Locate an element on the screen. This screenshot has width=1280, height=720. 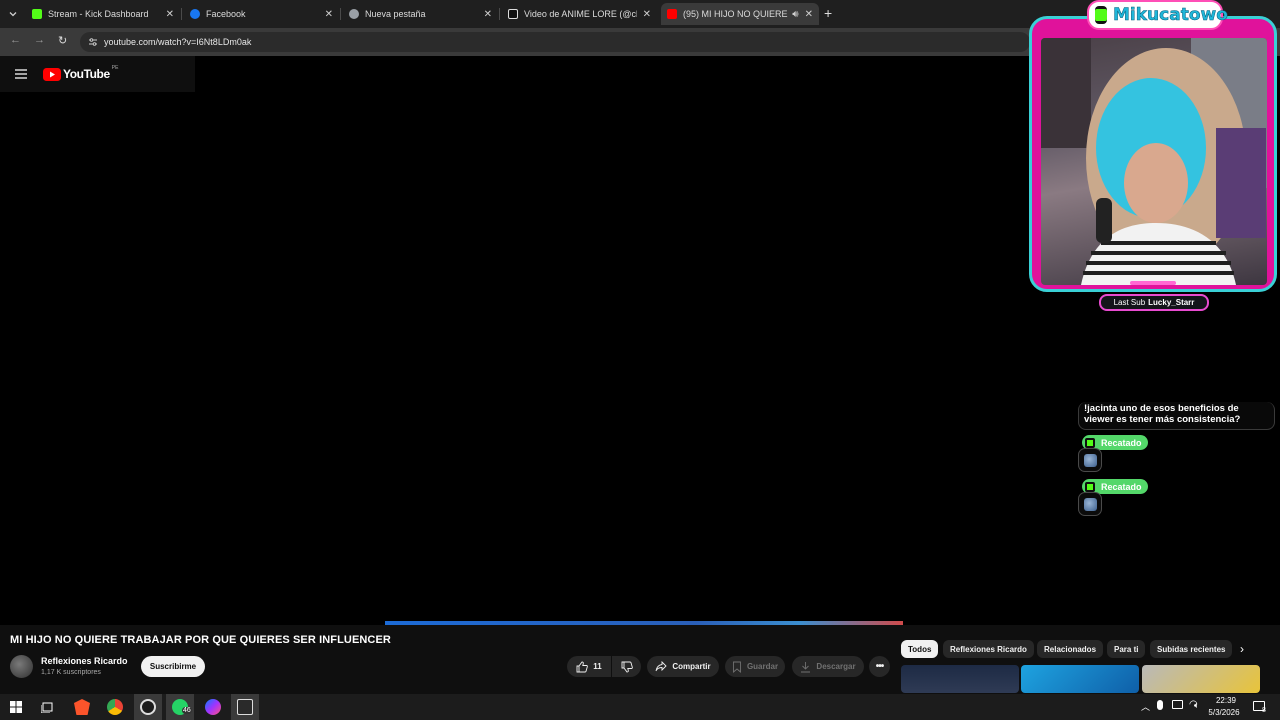
chip-todos: Todos is located at coordinates (920, 649).